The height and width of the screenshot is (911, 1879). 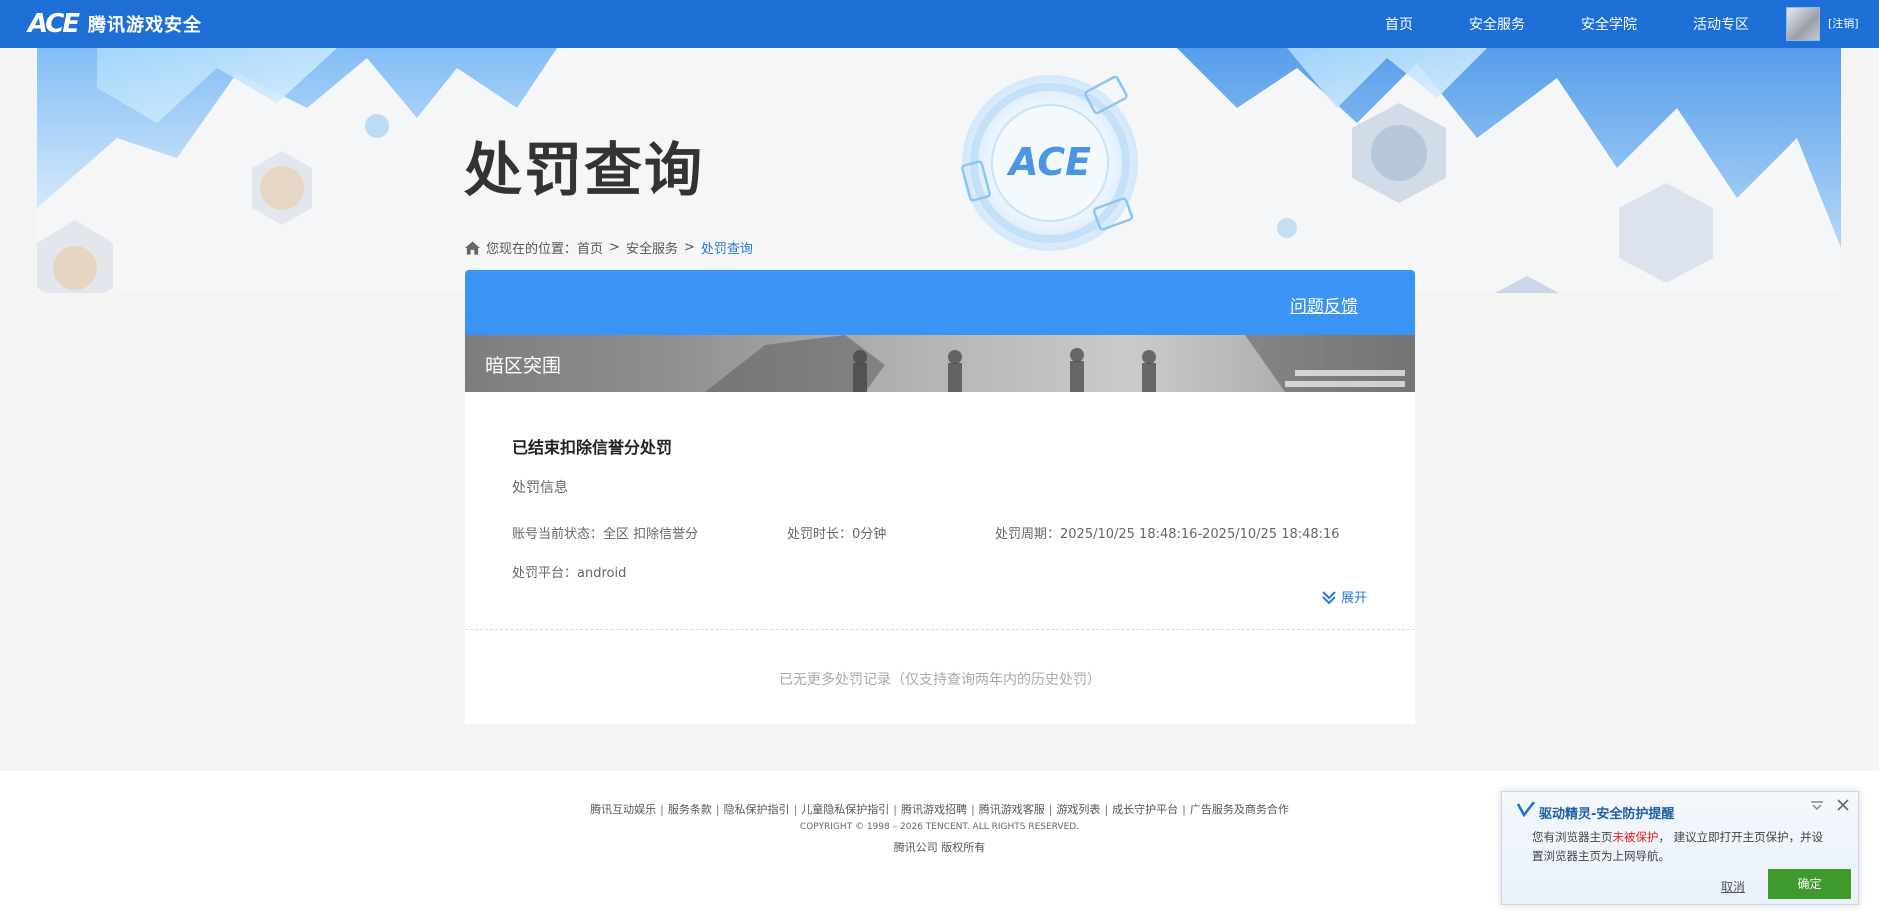 I want to click on punishment-duration: 处罚时长：0分钟, so click(x=837, y=534).